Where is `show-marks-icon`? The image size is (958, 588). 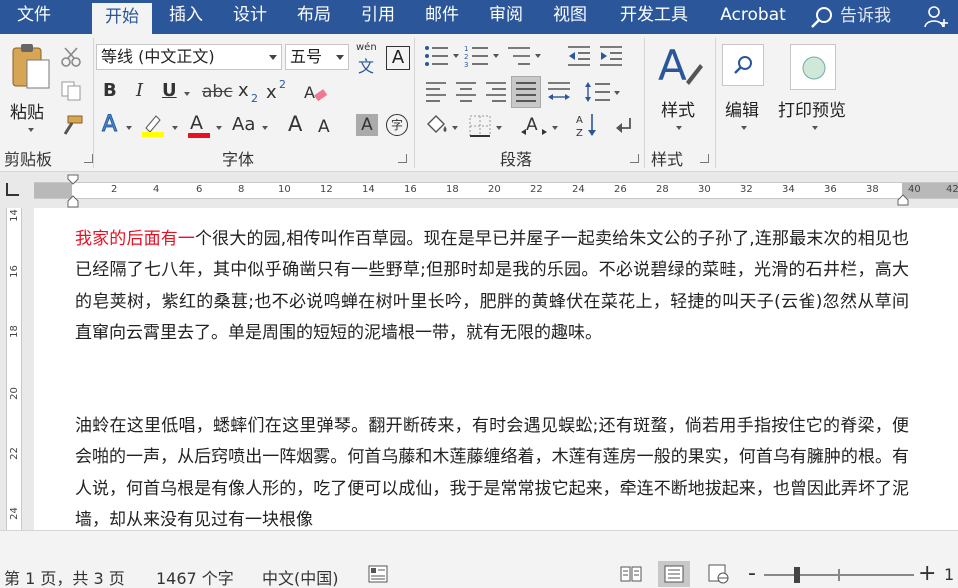 show-marks-icon is located at coordinates (623, 126).